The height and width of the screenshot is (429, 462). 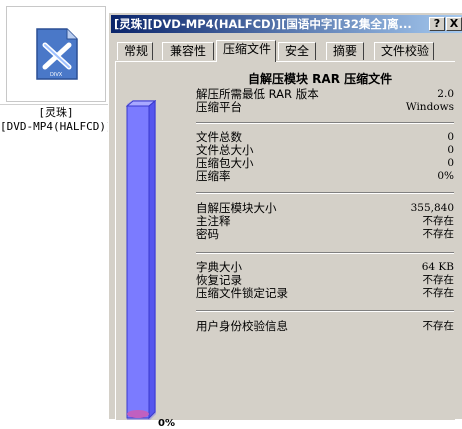 What do you see at coordinates (141, 260) in the screenshot?
I see `compression-ratio-bar` at bounding box center [141, 260].